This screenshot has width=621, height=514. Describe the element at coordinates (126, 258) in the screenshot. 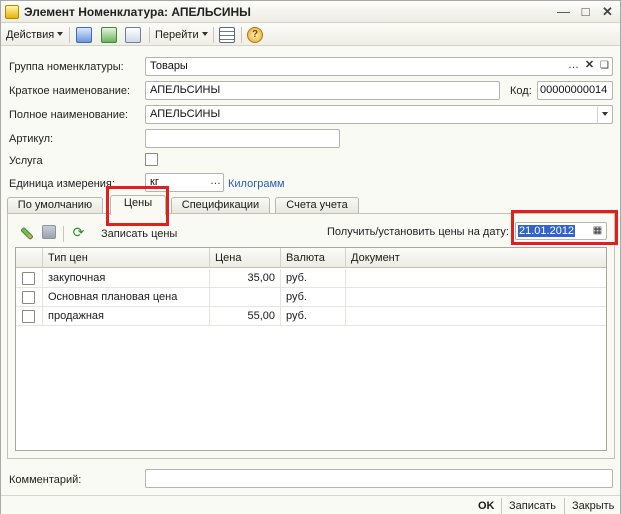

I see `column-header: Тип цен` at that location.